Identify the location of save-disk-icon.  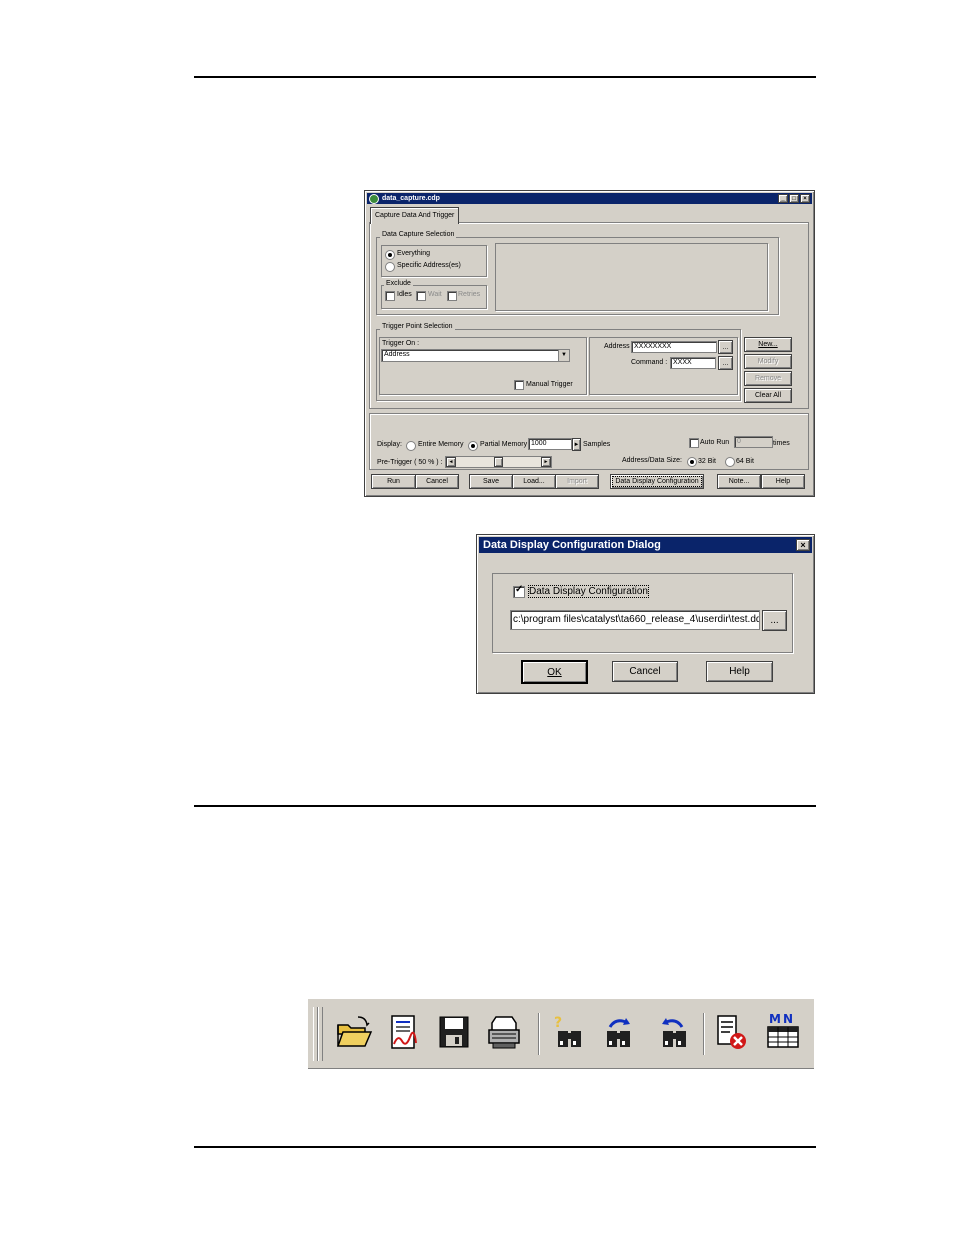
(454, 1033).